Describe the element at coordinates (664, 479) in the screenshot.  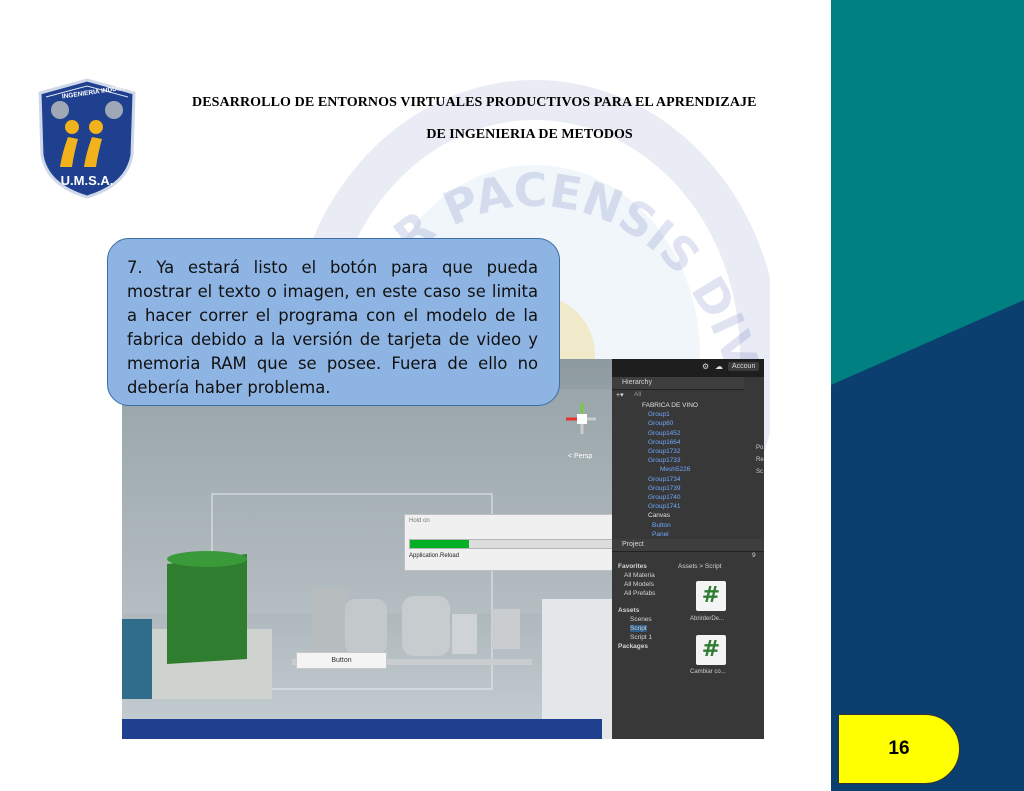
I see `hierarchy-item: Group1734` at that location.